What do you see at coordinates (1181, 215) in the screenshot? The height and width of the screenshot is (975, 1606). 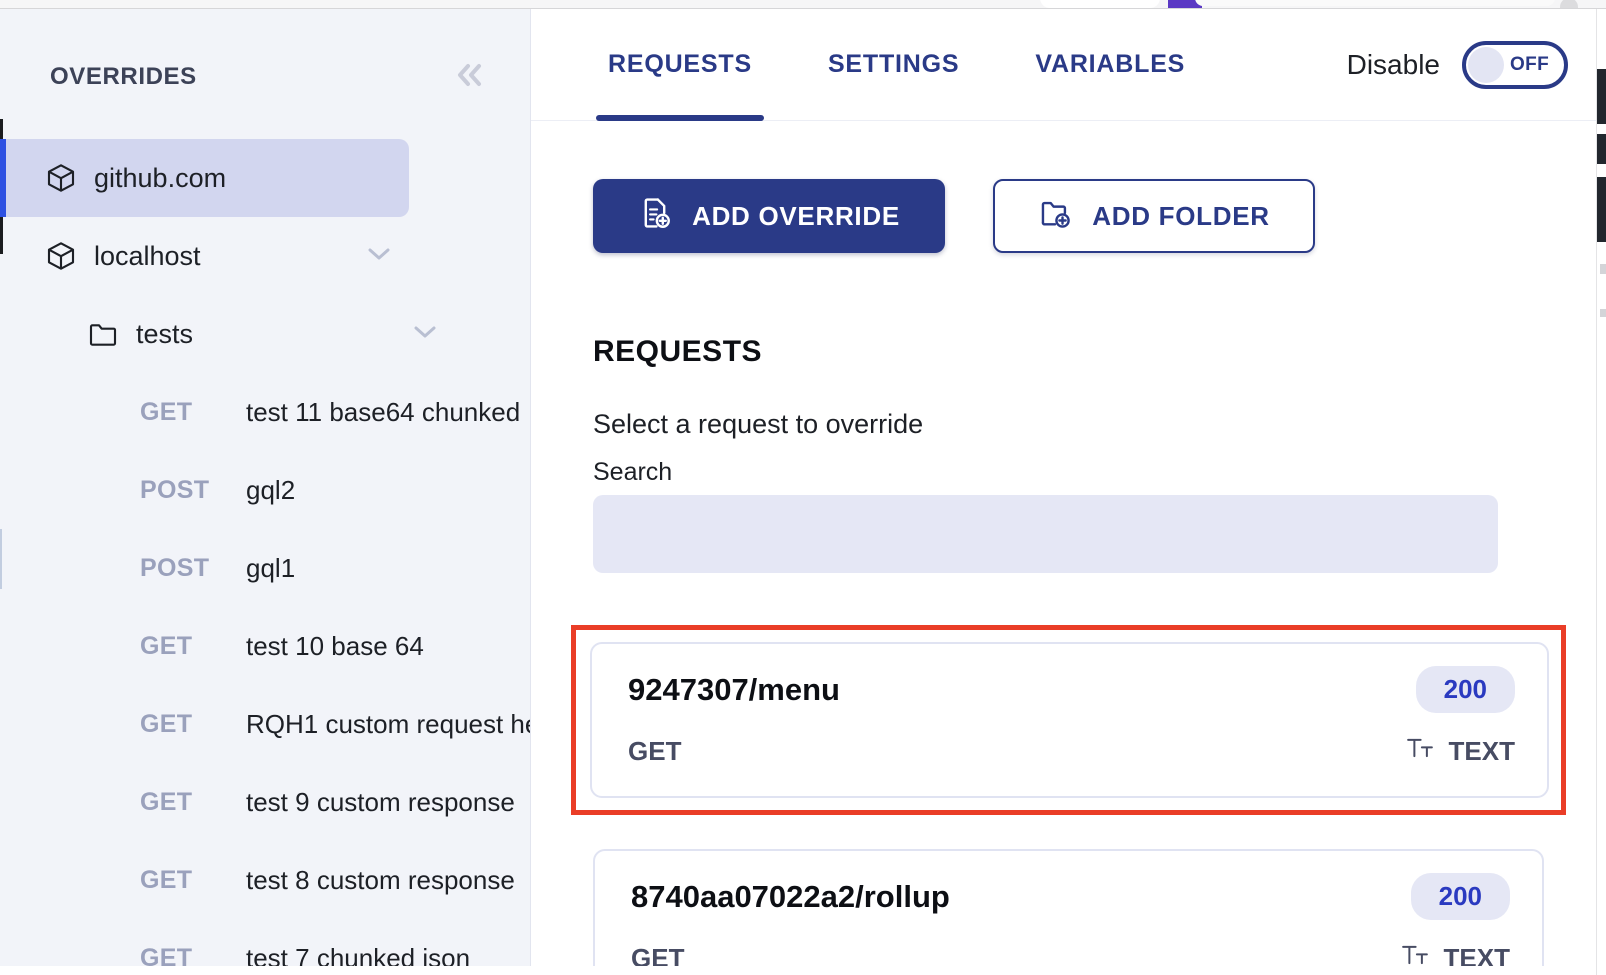 I see `add-folder-label: ADD FOLDER` at bounding box center [1181, 215].